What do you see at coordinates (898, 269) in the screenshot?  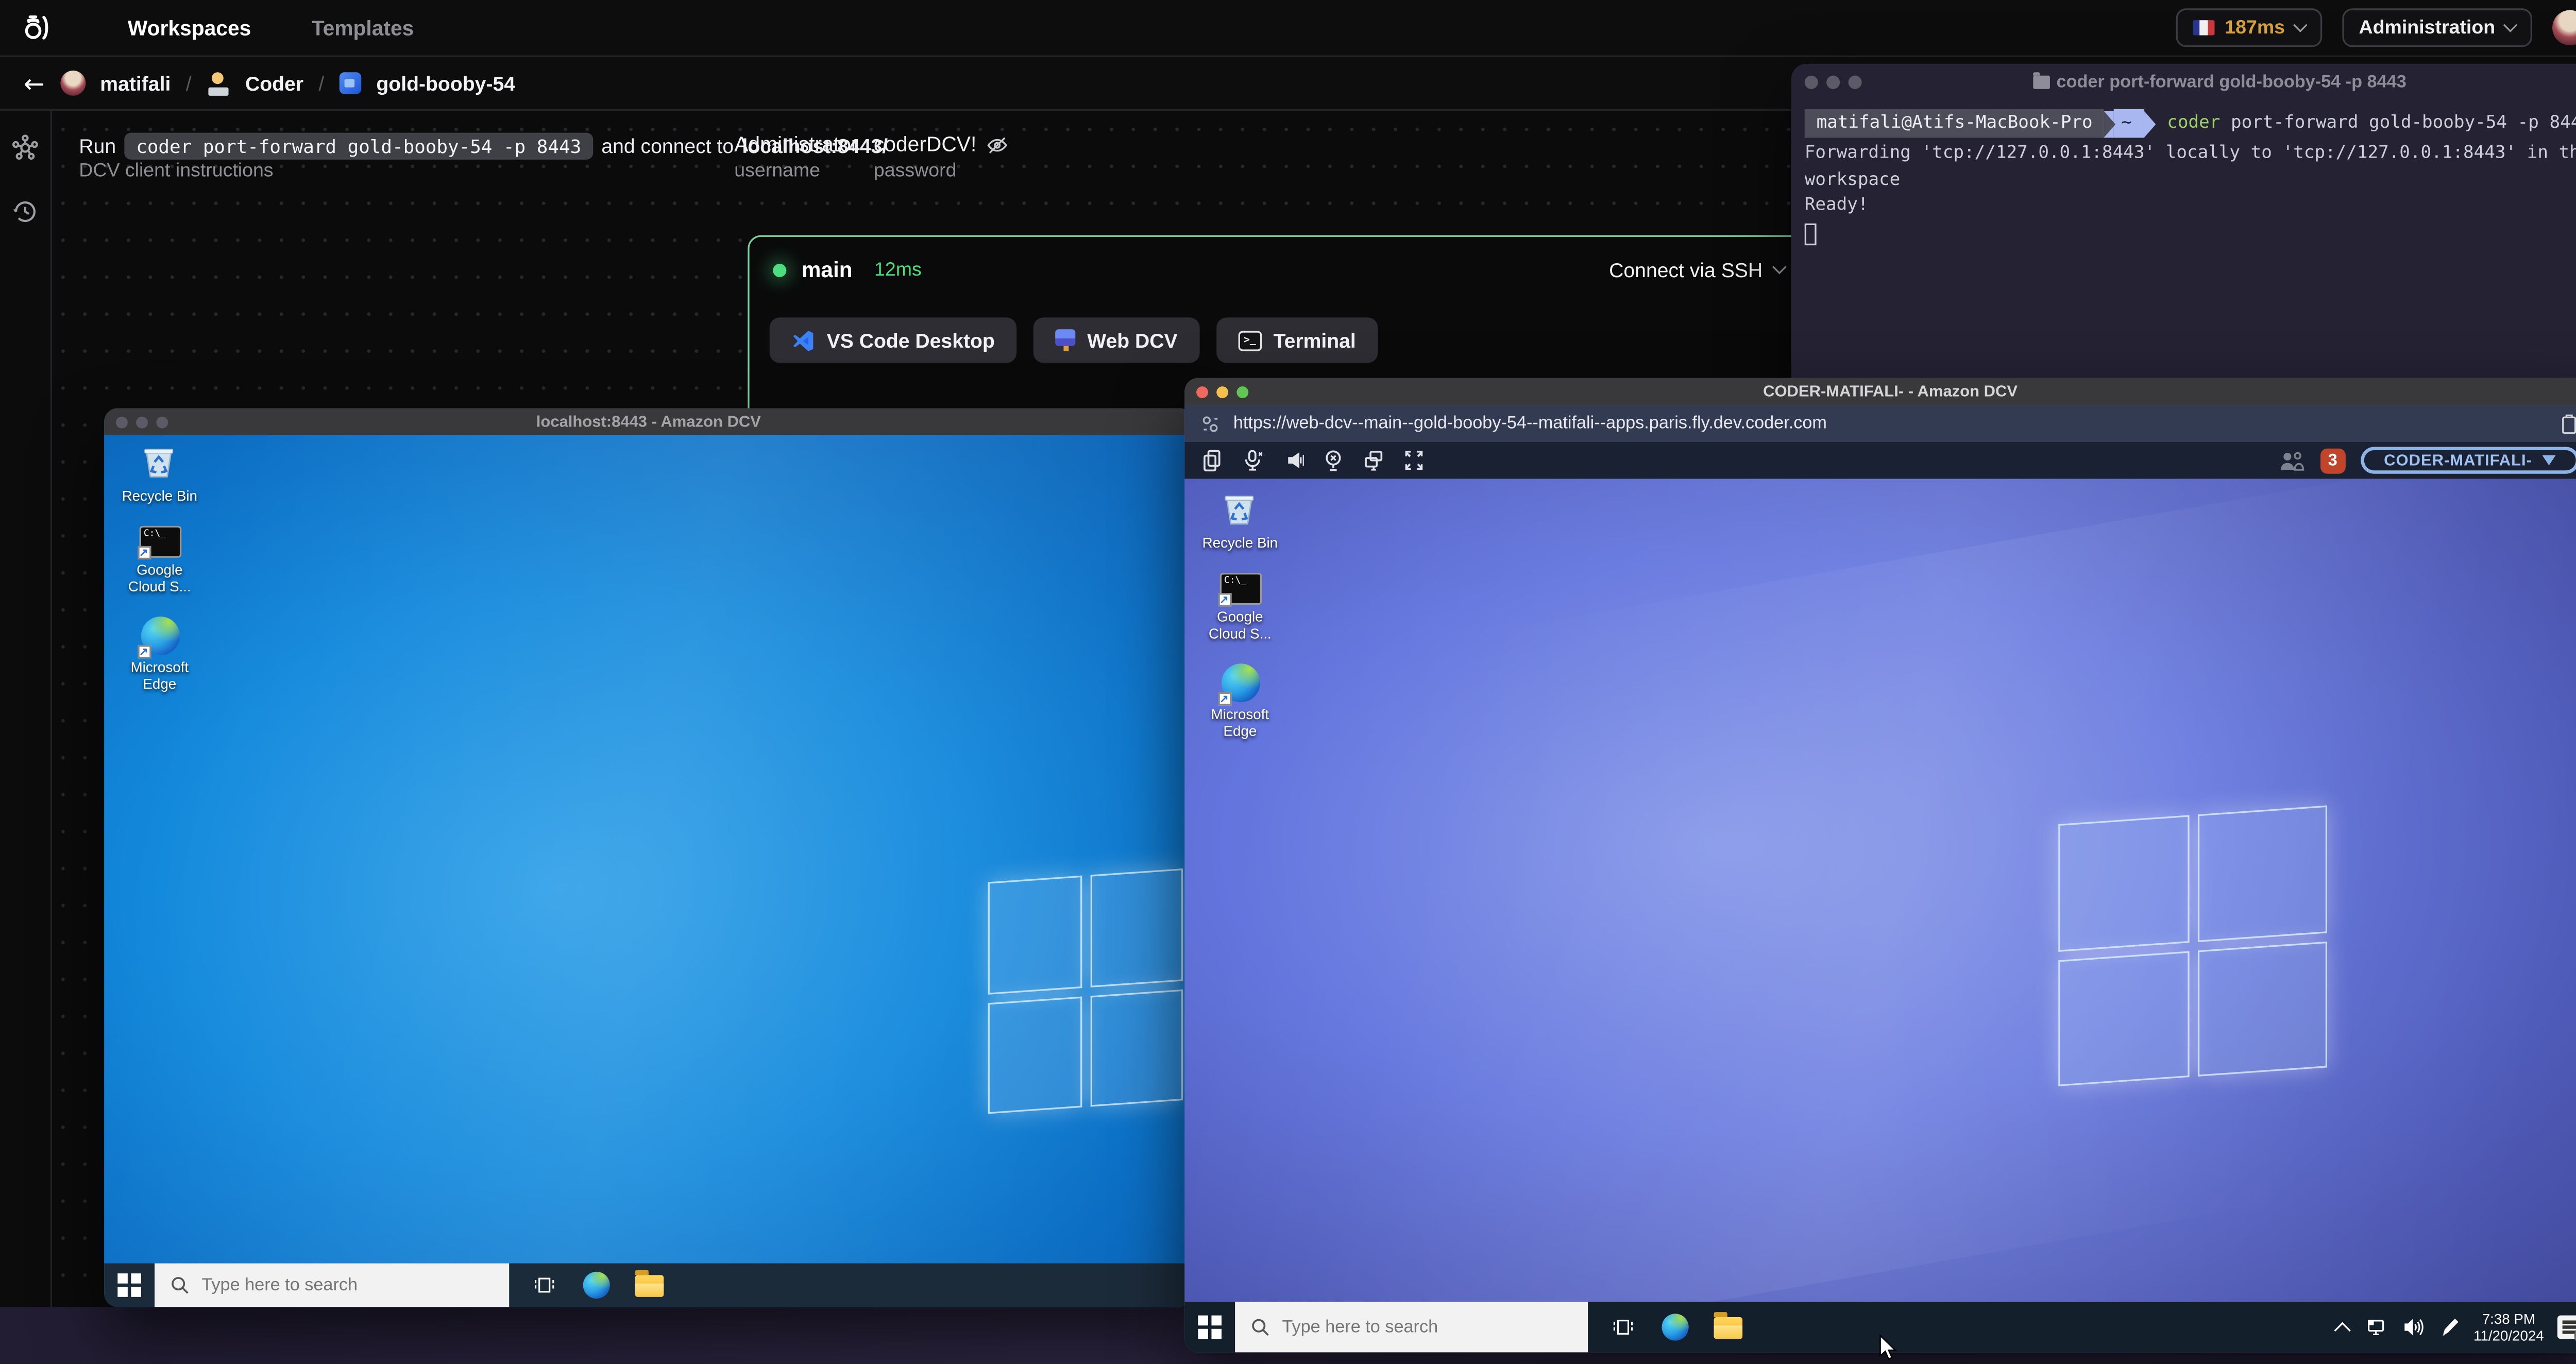 I see `agent-latency: 12ms` at bounding box center [898, 269].